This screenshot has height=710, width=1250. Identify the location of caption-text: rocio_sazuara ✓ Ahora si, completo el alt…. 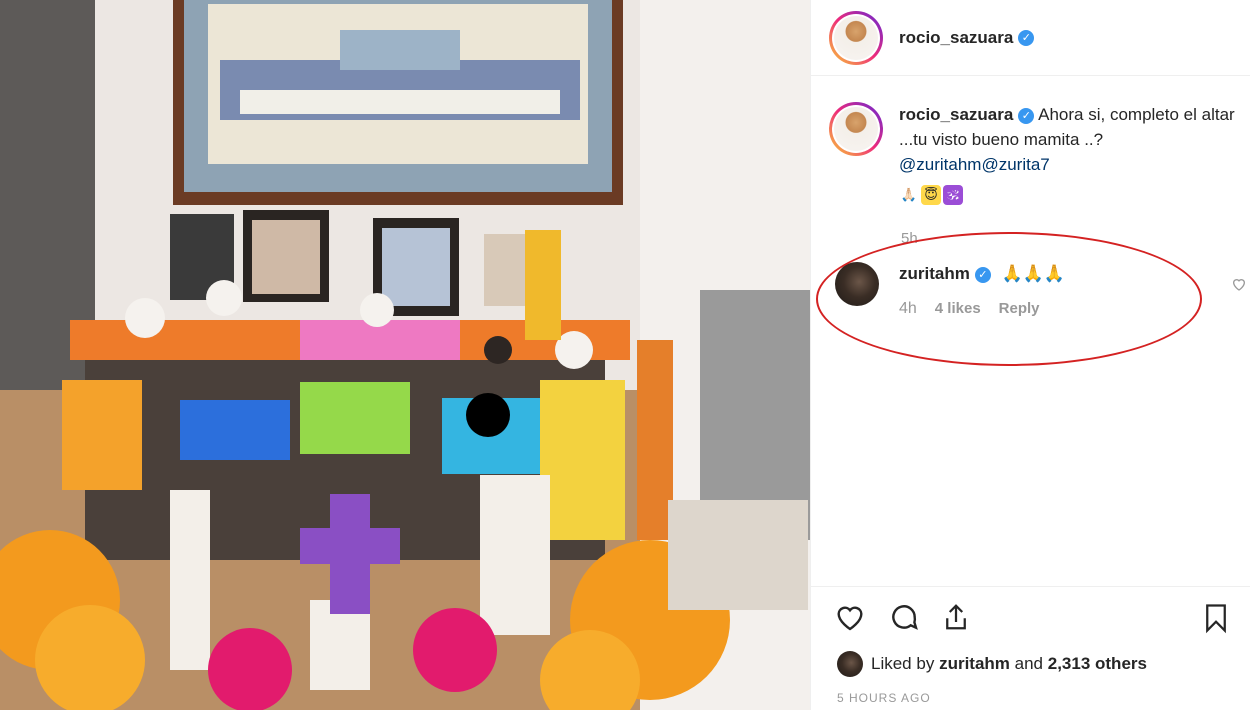
(1069, 153).